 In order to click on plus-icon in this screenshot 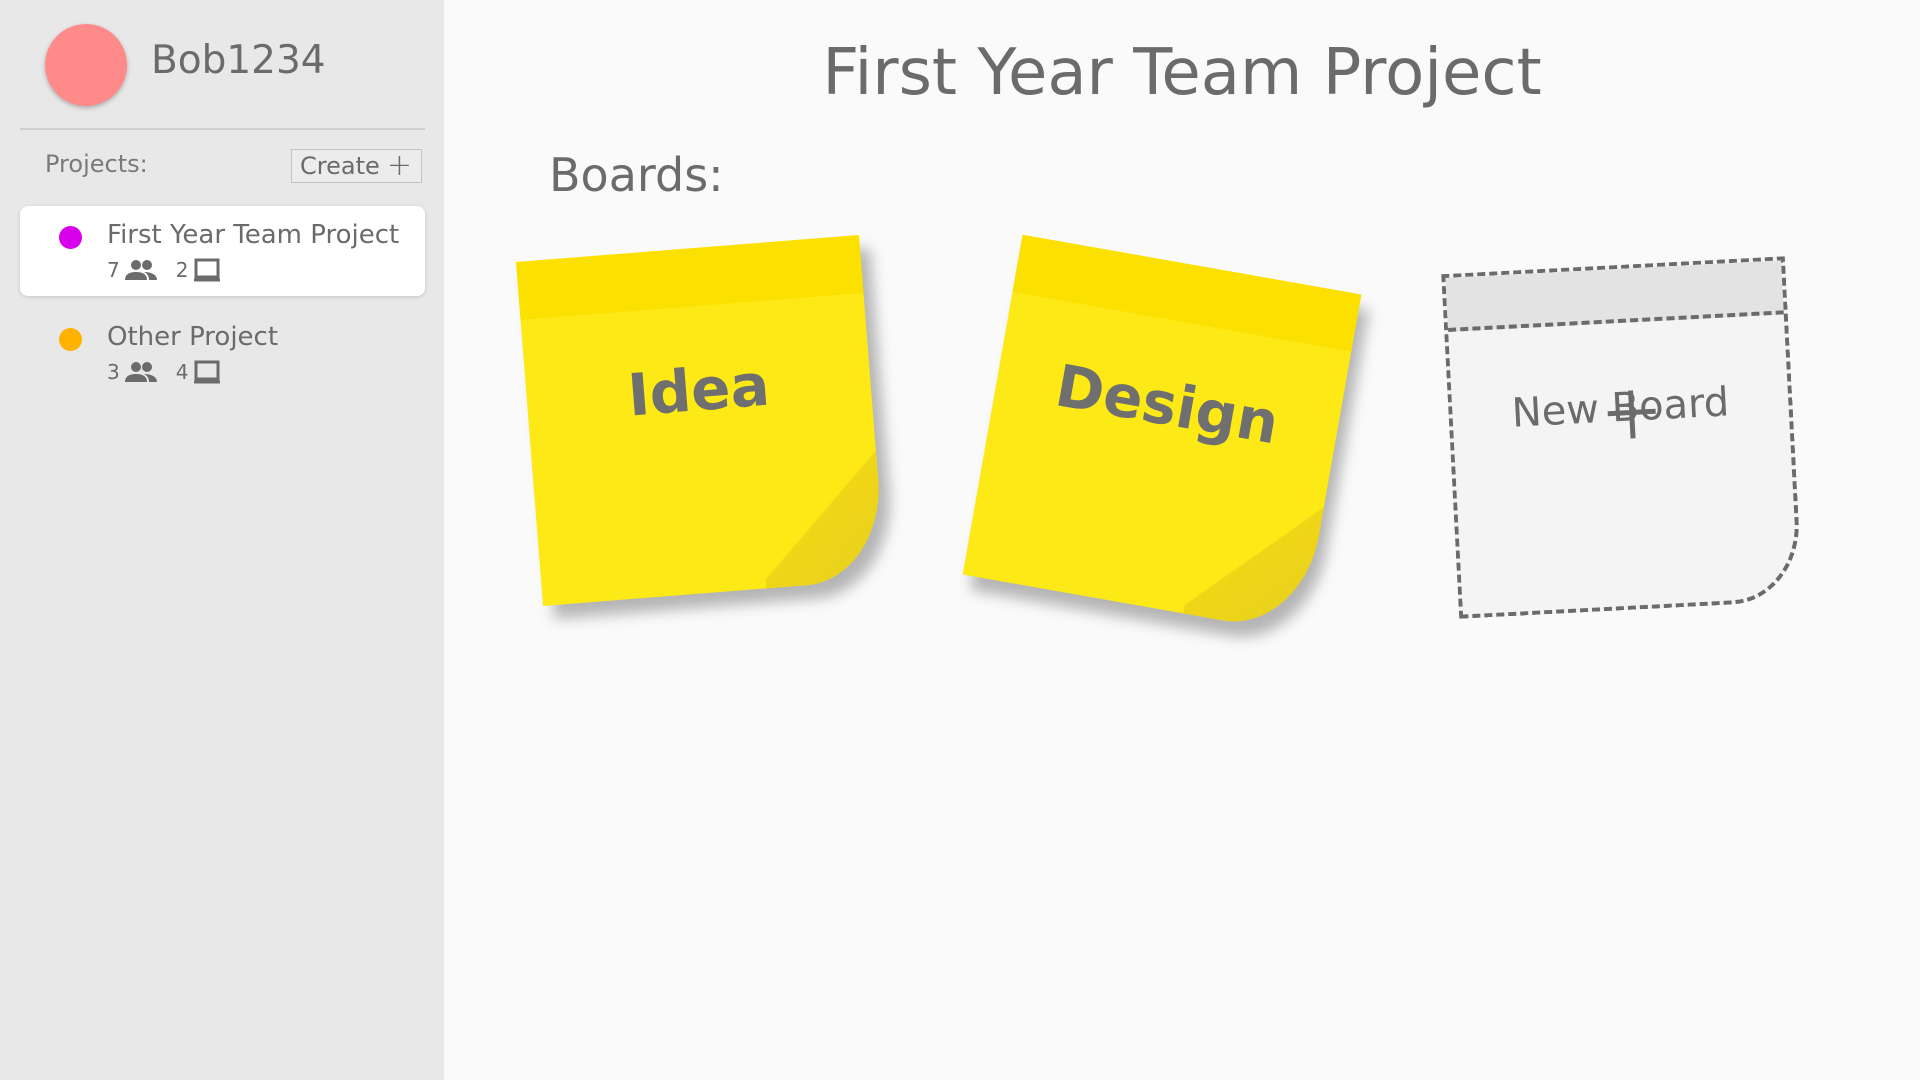, I will do `click(1631, 416)`.